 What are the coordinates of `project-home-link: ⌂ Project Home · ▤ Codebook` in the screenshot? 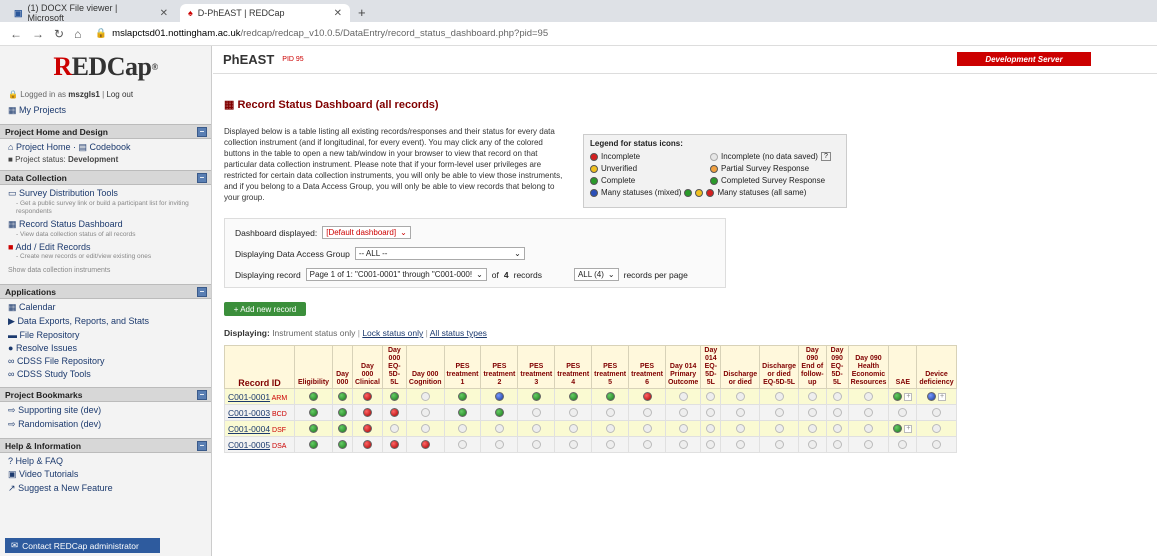 It's located at (105, 146).